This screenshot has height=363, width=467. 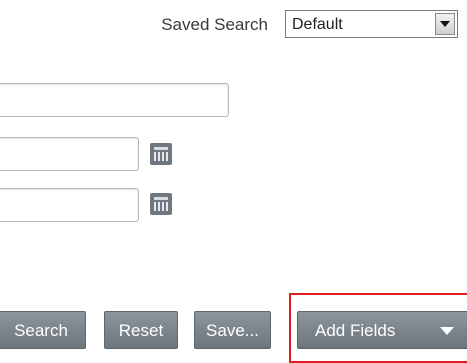 What do you see at coordinates (317, 24) in the screenshot?
I see `saved-search-value: Default` at bounding box center [317, 24].